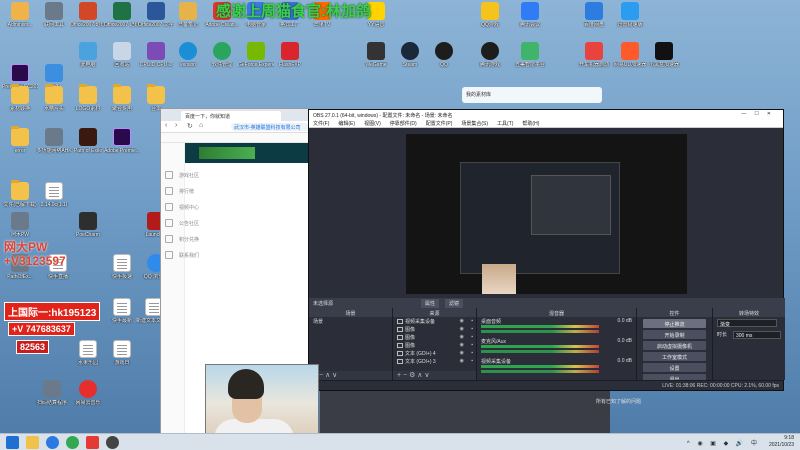 Image resolution: width=800 pixels, height=450 pixels. What do you see at coordinates (444, 55) in the screenshot?
I see `desktop-icon: QQ` at bounding box center [444, 55].